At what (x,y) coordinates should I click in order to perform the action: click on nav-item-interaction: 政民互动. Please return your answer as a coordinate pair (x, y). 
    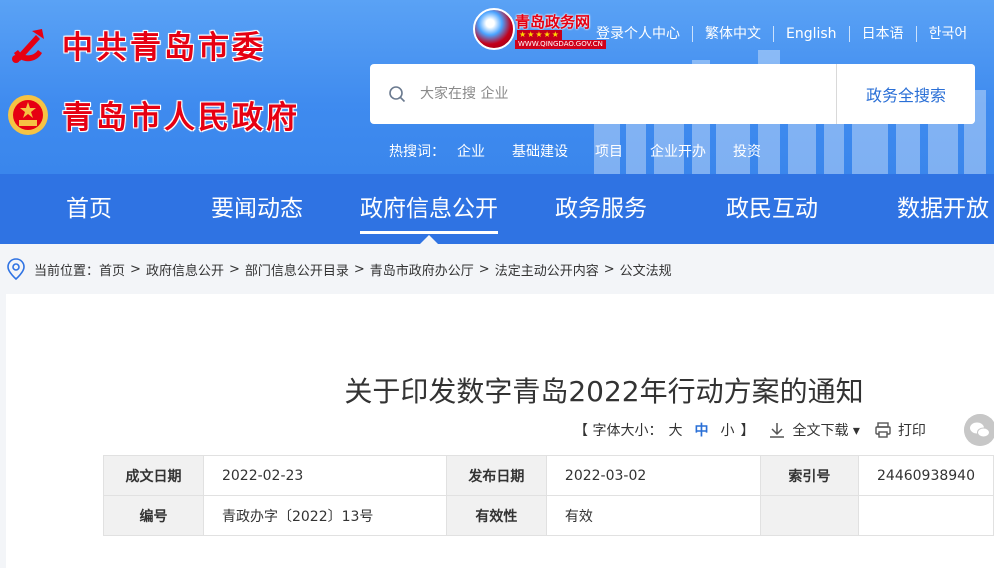
    Looking at the image, I should click on (772, 209).